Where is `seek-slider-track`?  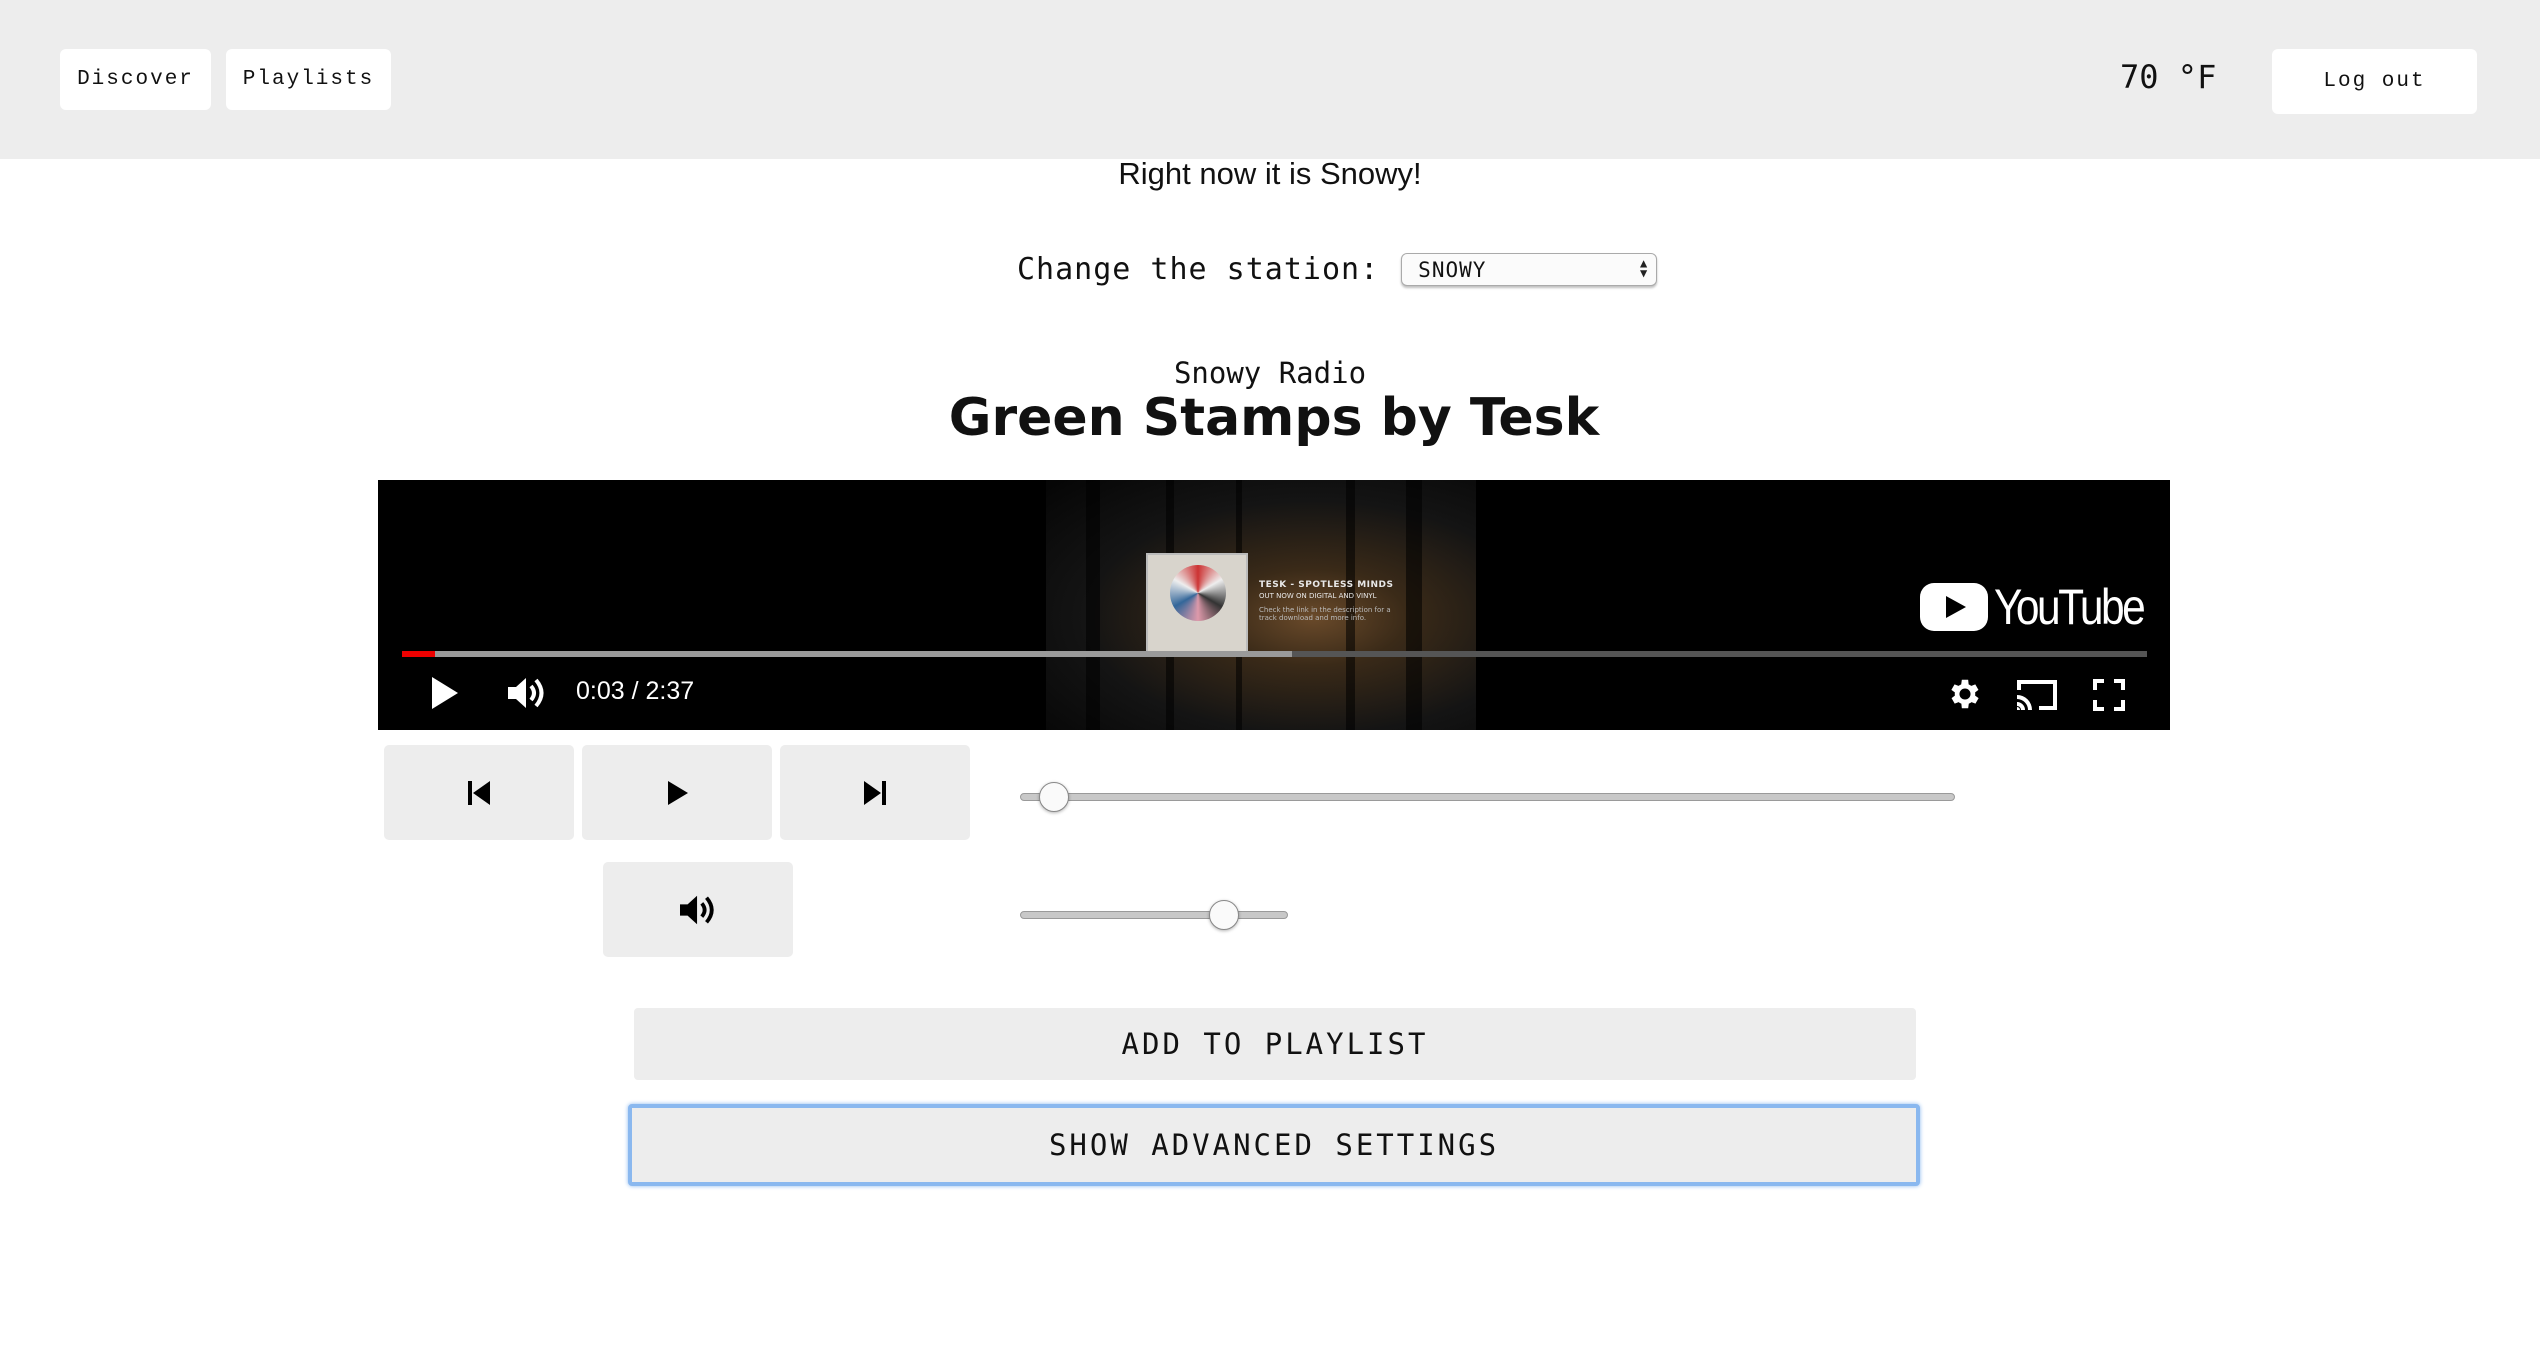
seek-slider-track is located at coordinates (1487, 797).